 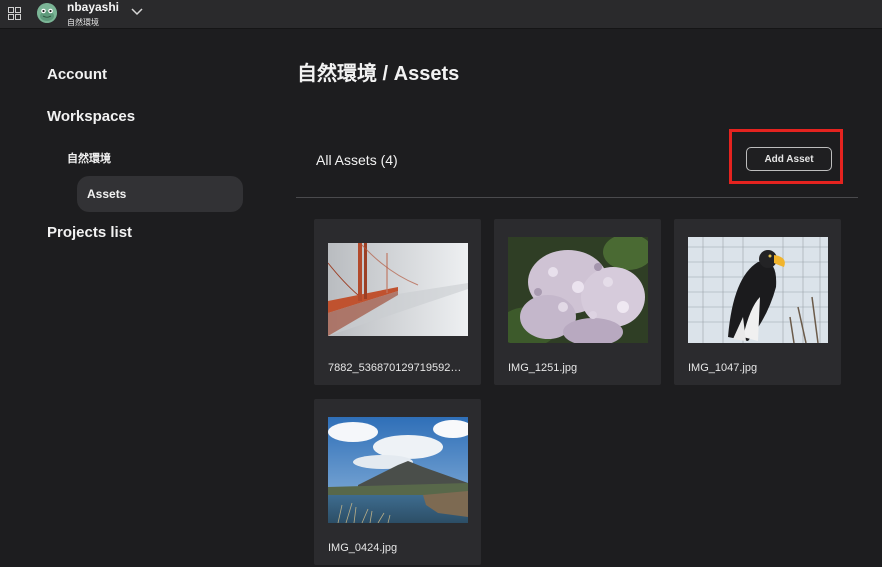 What do you see at coordinates (723, 368) in the screenshot?
I see `asset-filename: IMG_1047.jpg` at bounding box center [723, 368].